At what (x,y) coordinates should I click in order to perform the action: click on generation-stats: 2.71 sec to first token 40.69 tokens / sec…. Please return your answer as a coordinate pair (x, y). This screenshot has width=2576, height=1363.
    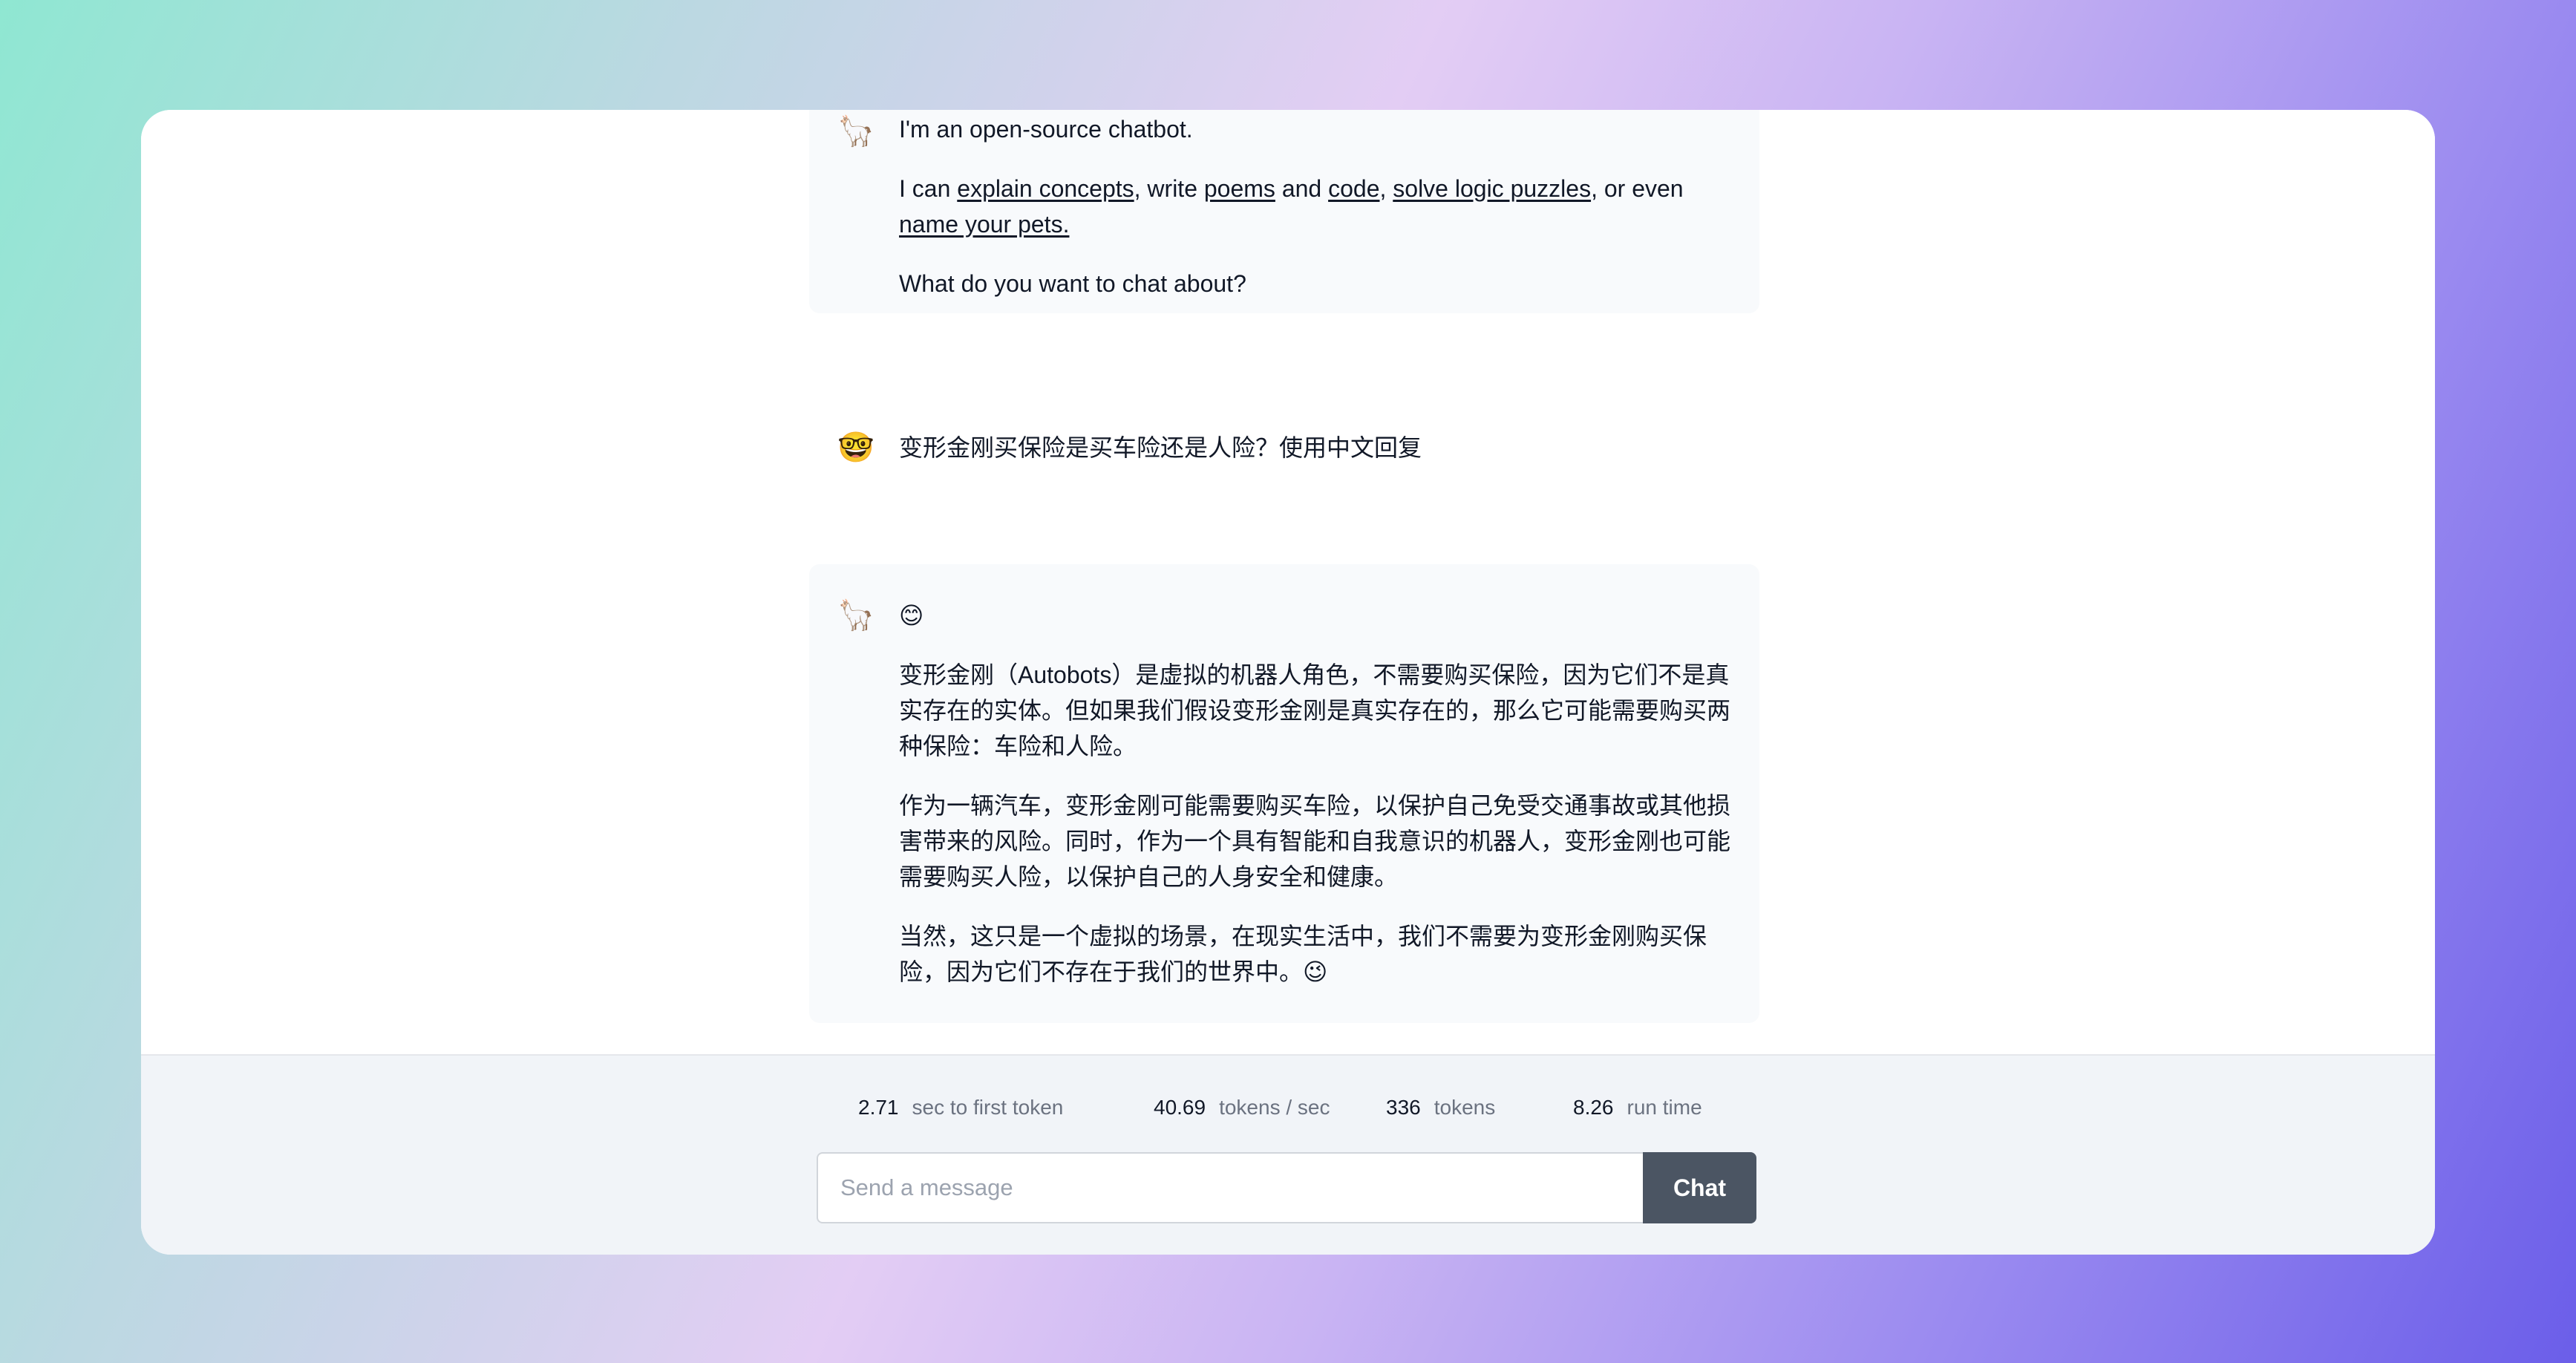
    Looking at the image, I should click on (1288, 1087).